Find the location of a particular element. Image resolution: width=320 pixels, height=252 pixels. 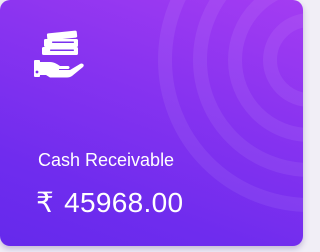

currency-symbol: ₹ is located at coordinates (45, 202).